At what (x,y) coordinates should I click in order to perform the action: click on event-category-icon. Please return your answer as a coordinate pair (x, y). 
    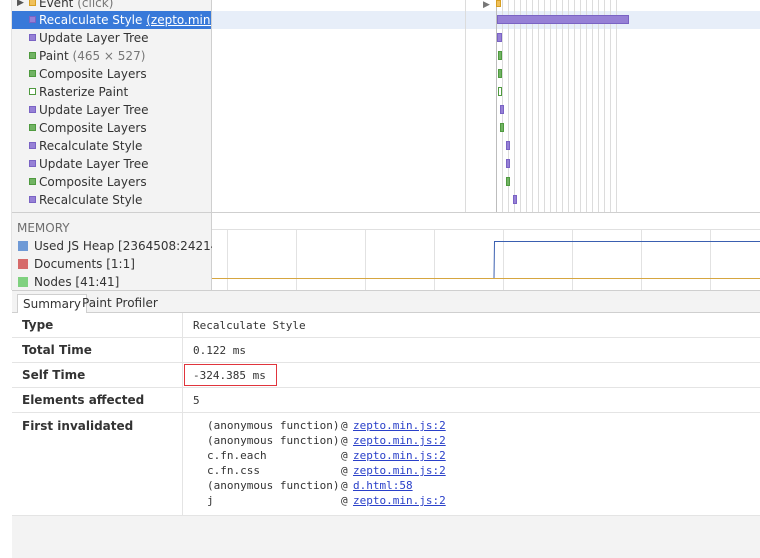
    Looking at the image, I should click on (32, 3).